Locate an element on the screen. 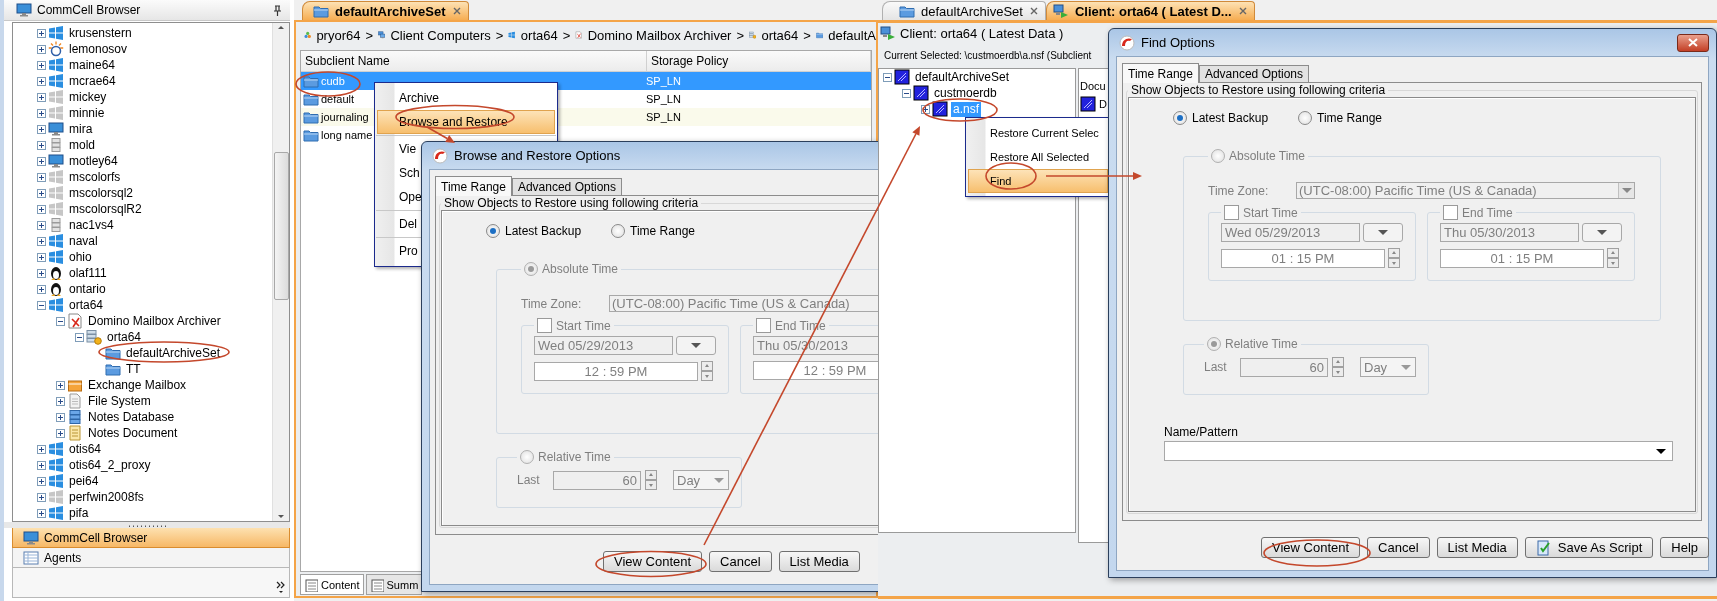  breadcrumb-link: defaultA is located at coordinates (852, 35).